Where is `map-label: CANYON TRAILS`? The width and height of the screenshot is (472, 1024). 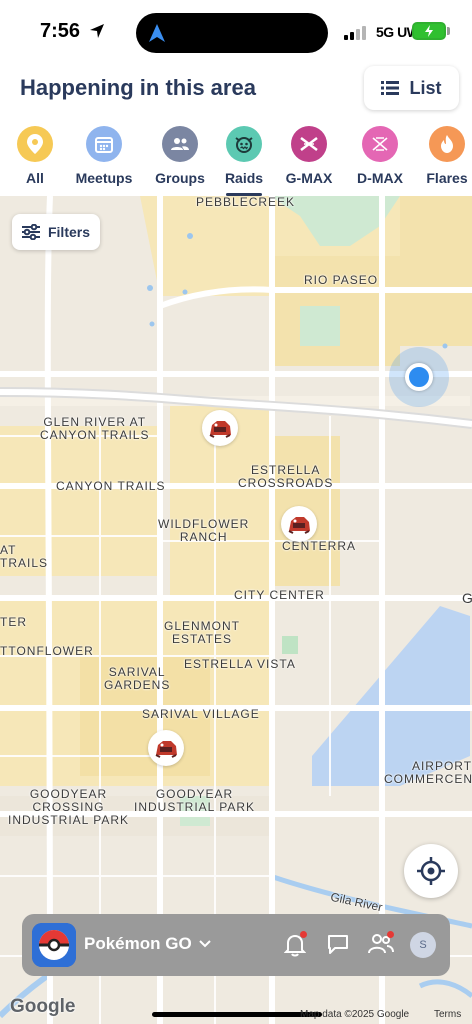
map-label: CANYON TRAILS is located at coordinates (111, 486).